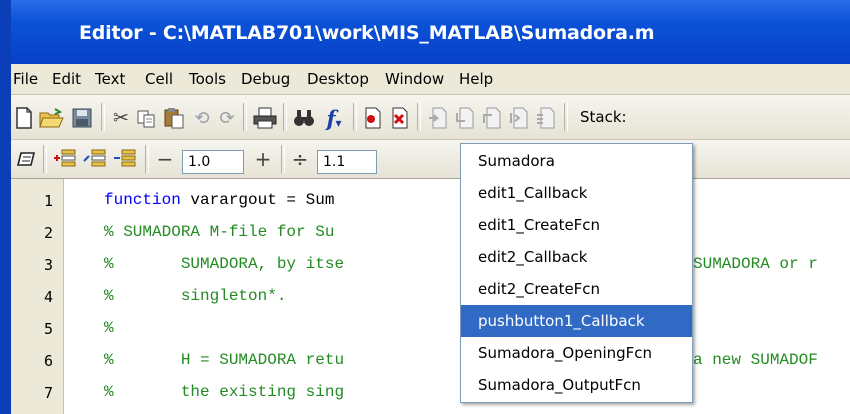  What do you see at coordinates (159, 79) in the screenshot?
I see `menu-cell: Cell` at bounding box center [159, 79].